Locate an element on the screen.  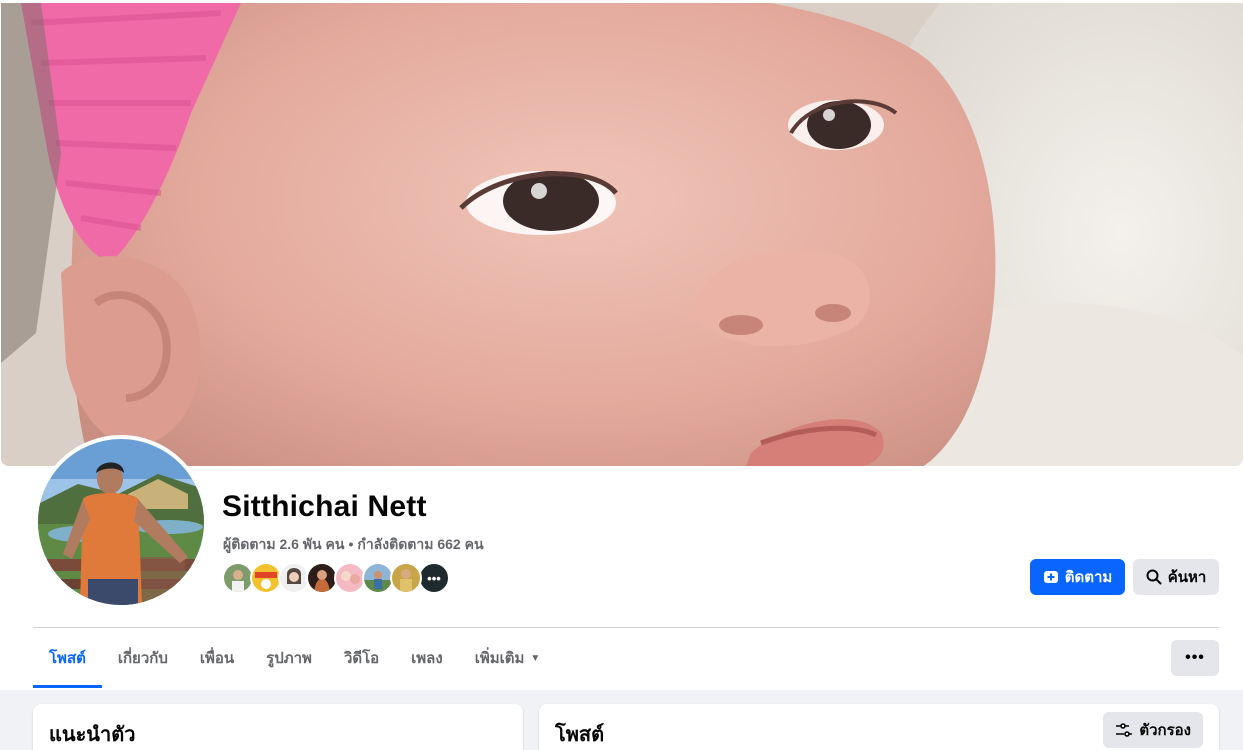
tab-about: เกี่ยวกับ is located at coordinates (143, 658).